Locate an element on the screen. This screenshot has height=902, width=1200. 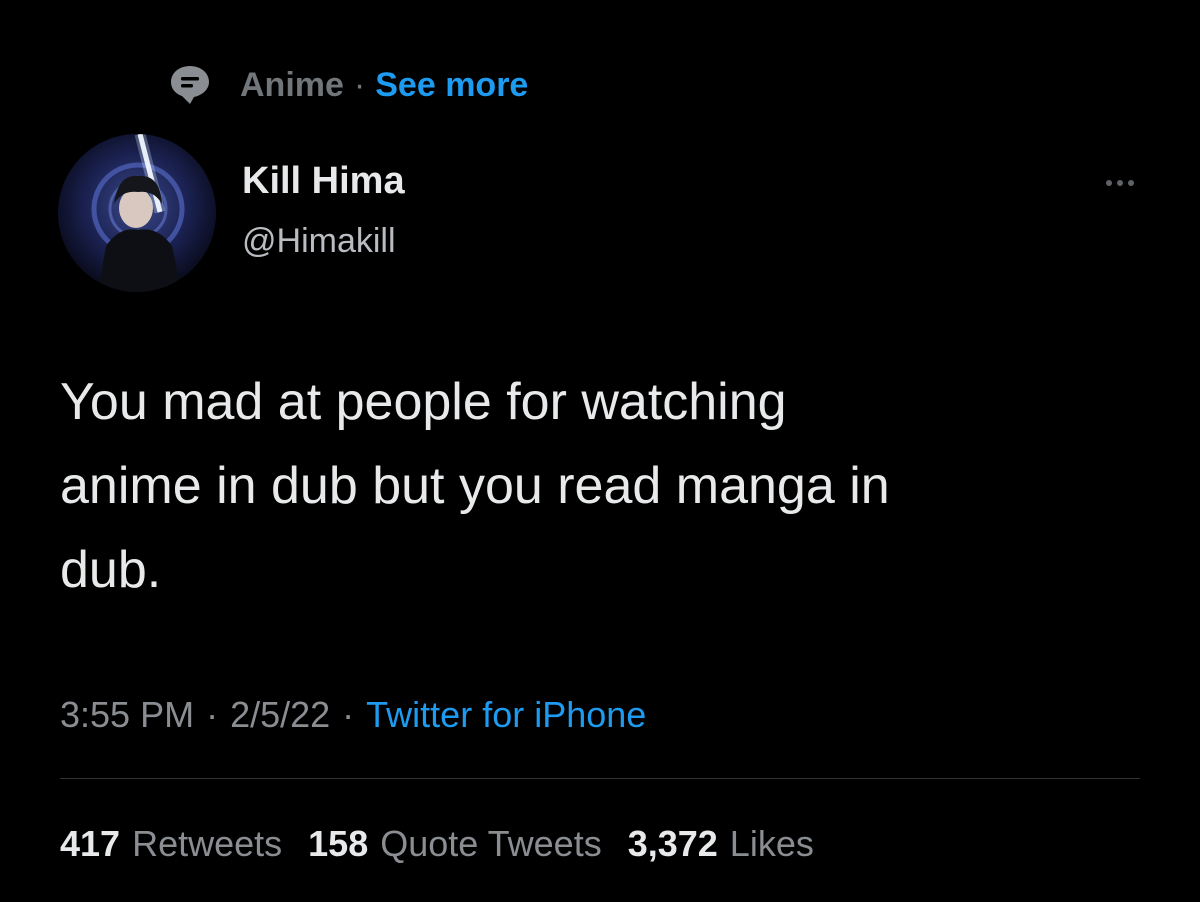
likes-label: Likes is located at coordinates (771, 843).